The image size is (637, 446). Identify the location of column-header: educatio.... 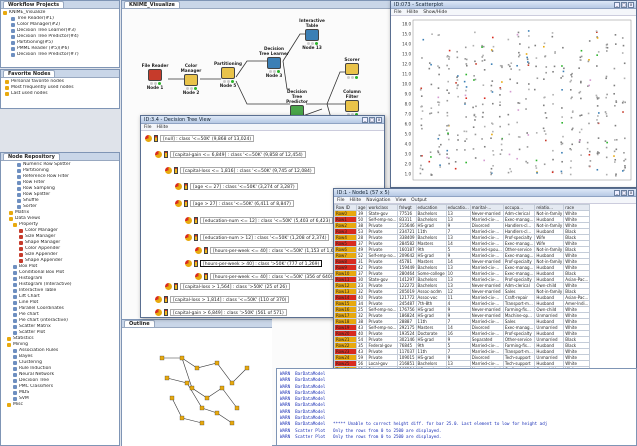
(458, 207).